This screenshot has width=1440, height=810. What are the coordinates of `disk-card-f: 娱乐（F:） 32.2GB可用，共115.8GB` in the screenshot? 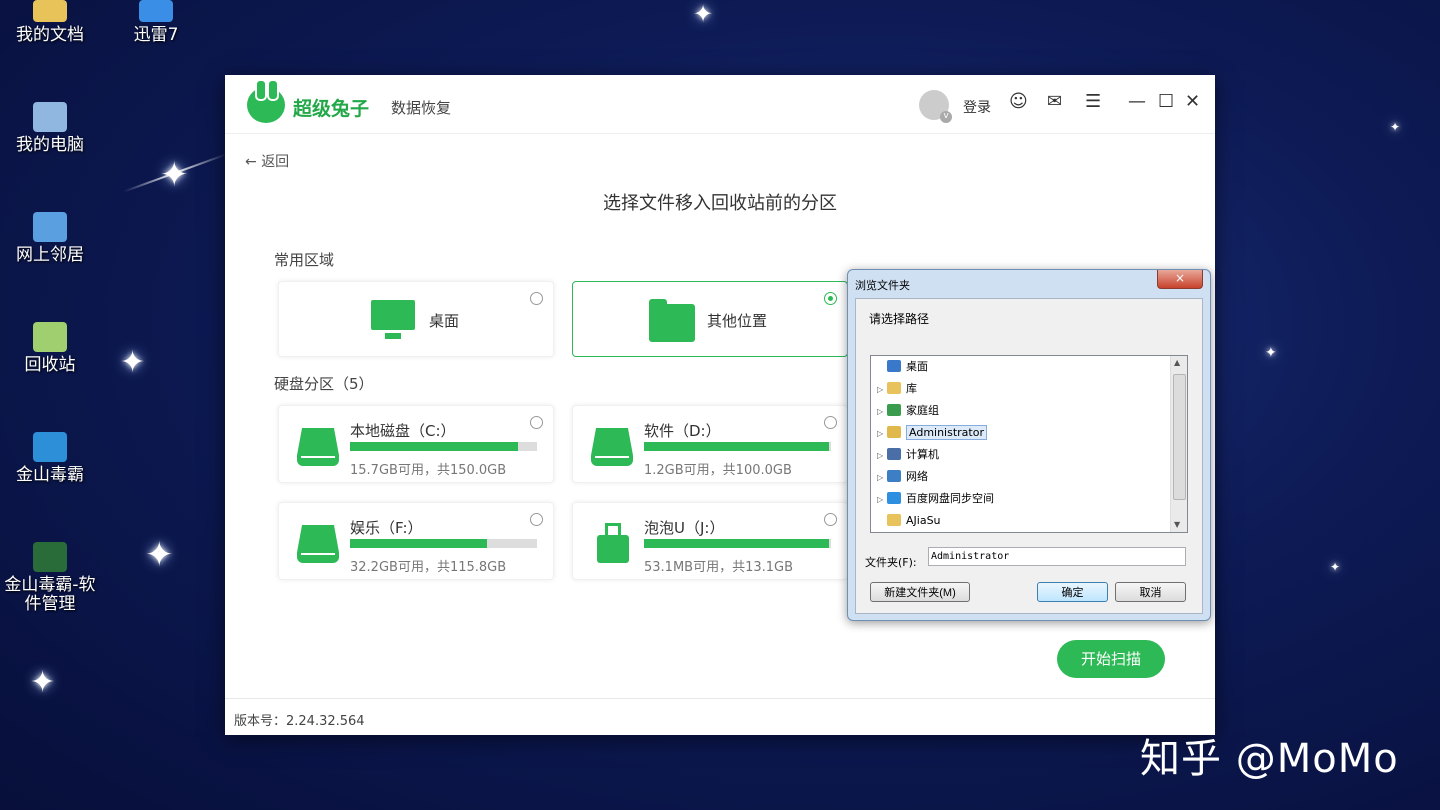 It's located at (416, 541).